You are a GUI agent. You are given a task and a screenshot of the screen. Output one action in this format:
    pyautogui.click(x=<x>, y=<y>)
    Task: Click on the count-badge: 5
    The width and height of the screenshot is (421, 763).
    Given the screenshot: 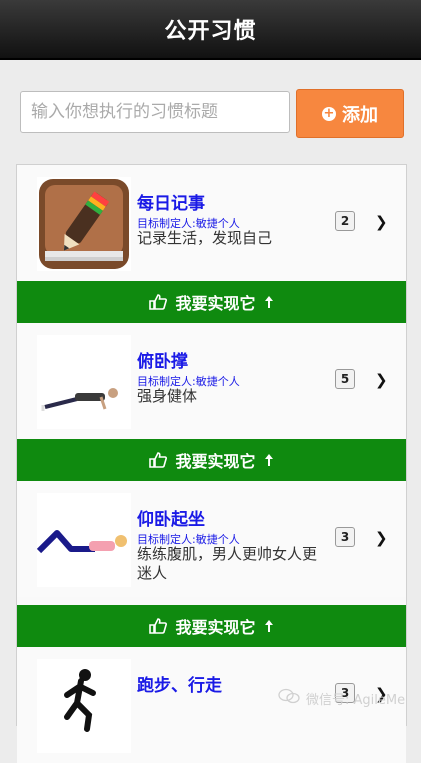 What is the action you would take?
    pyautogui.click(x=345, y=379)
    